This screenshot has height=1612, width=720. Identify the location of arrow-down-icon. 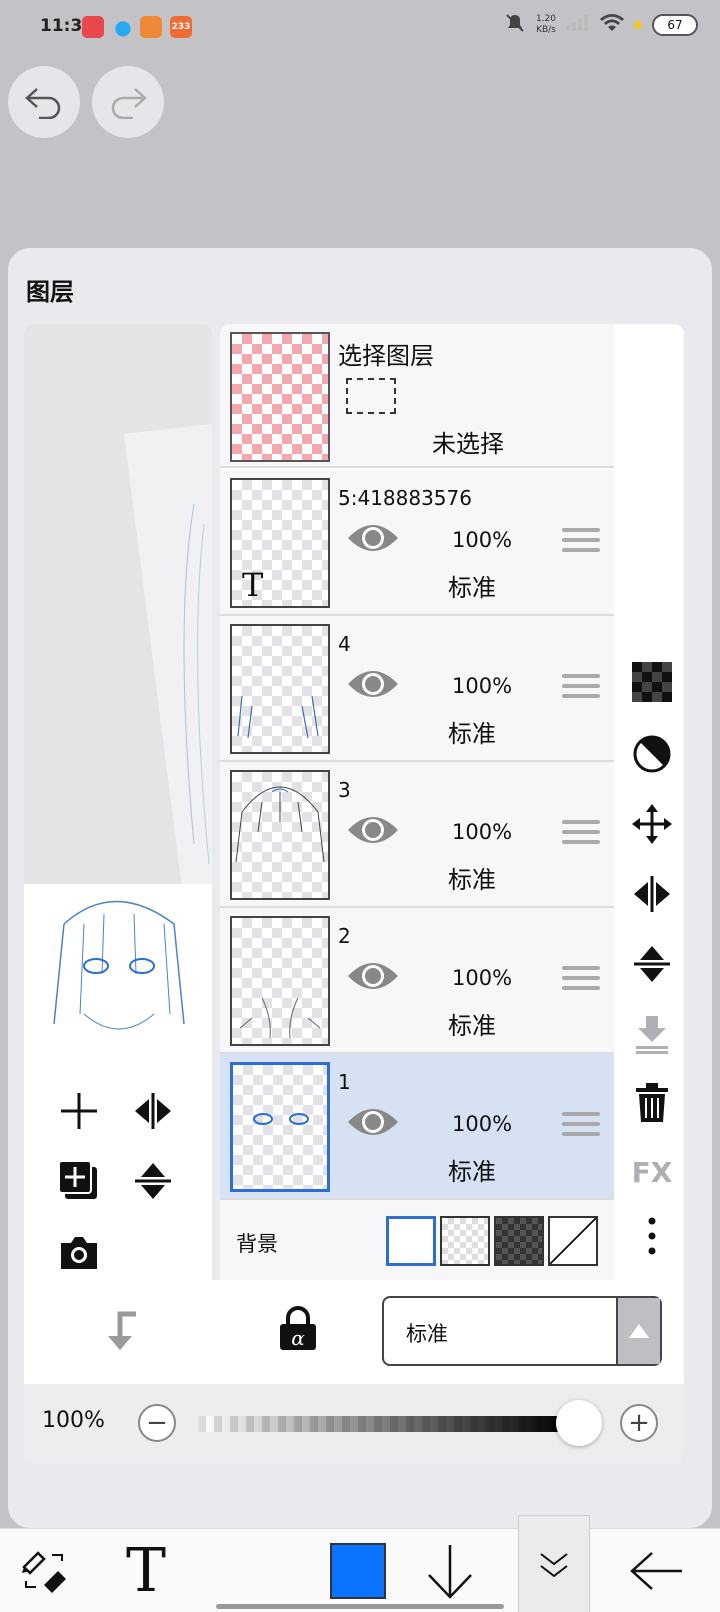
(450, 1572).